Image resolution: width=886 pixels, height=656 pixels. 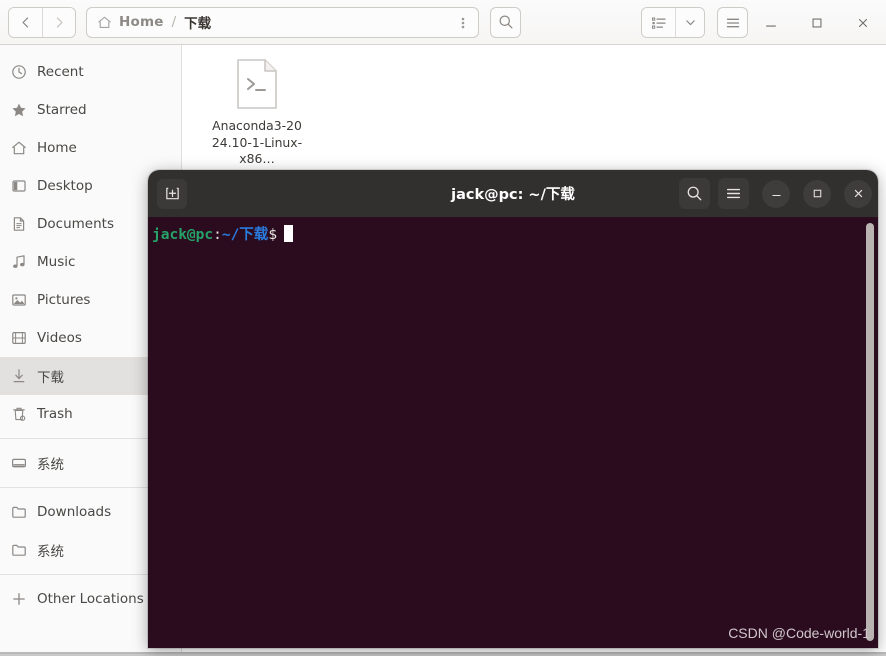 I want to click on sidebar-item-starred: Starred, so click(x=90, y=110).